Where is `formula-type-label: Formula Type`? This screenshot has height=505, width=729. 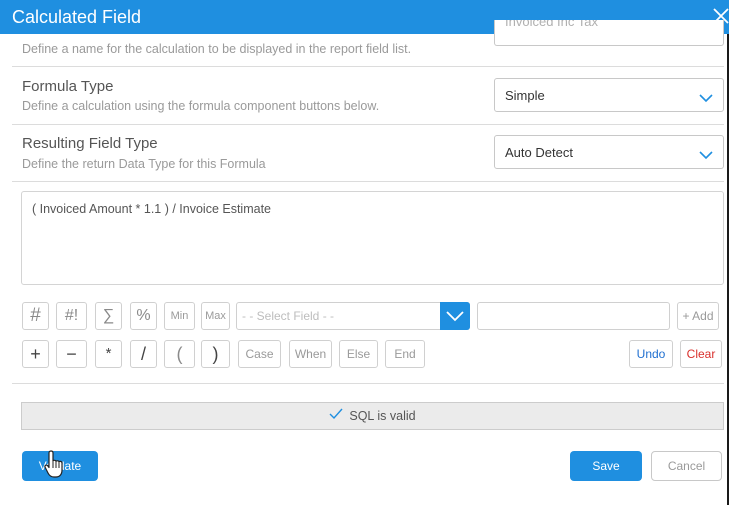 formula-type-label: Formula Type is located at coordinates (68, 86).